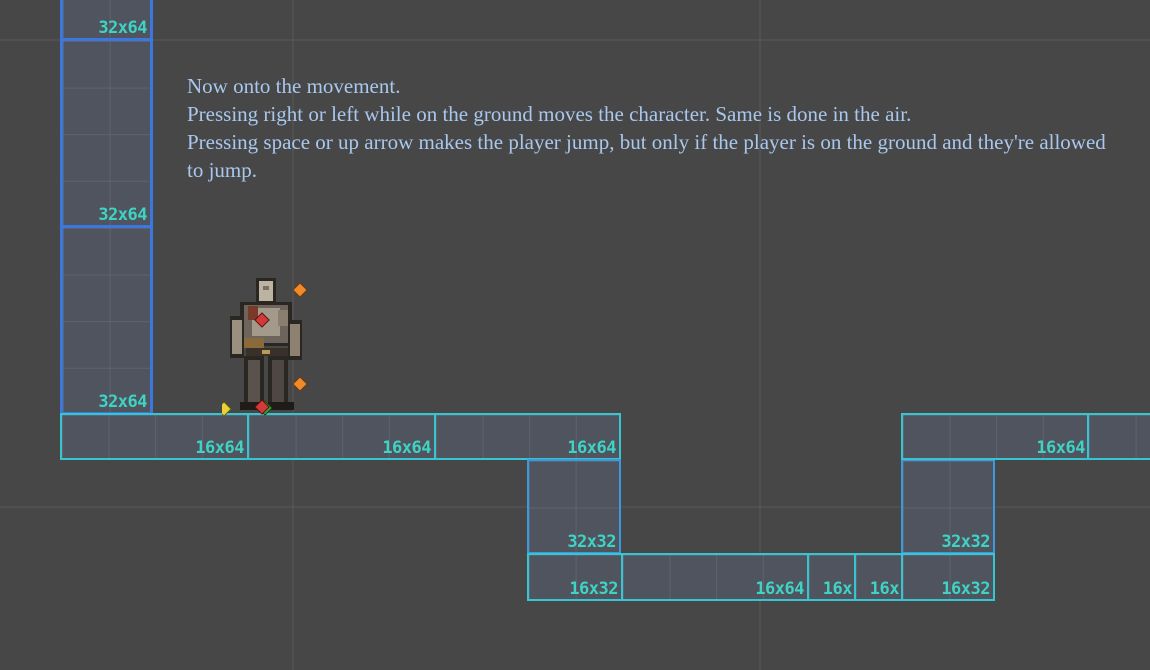 The height and width of the screenshot is (670, 1150). What do you see at coordinates (106, 133) in the screenshot?
I see `wall-tile-middle: 32x64` at bounding box center [106, 133].